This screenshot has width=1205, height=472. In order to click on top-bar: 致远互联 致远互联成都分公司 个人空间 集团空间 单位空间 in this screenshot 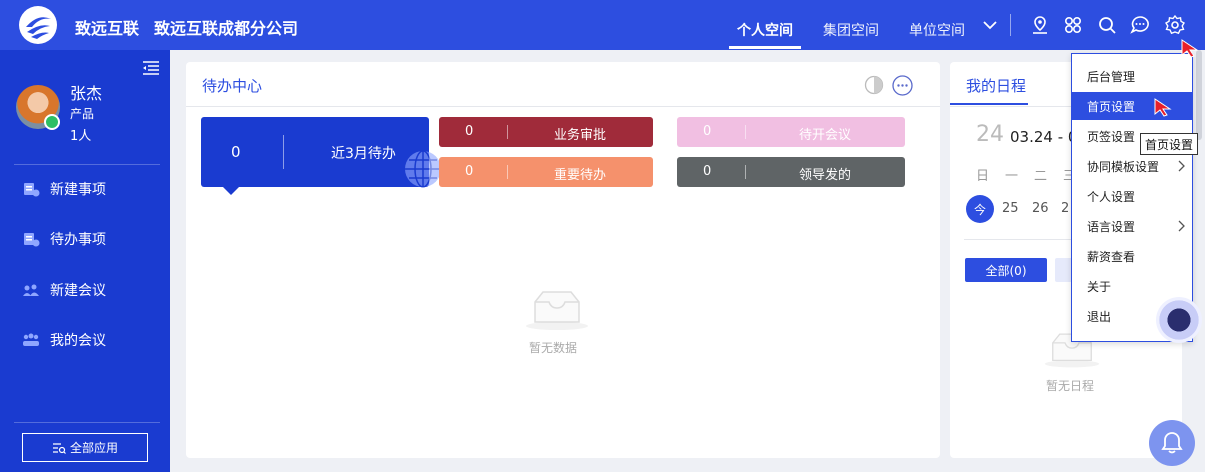, I will do `click(602, 25)`.